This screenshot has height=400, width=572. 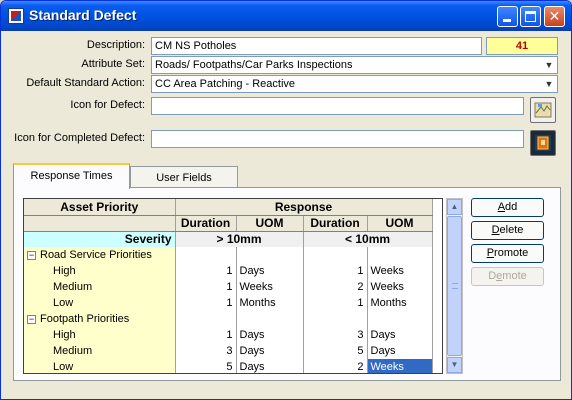 What do you see at coordinates (522, 46) in the screenshot?
I see `defect-code-field: 41` at bounding box center [522, 46].